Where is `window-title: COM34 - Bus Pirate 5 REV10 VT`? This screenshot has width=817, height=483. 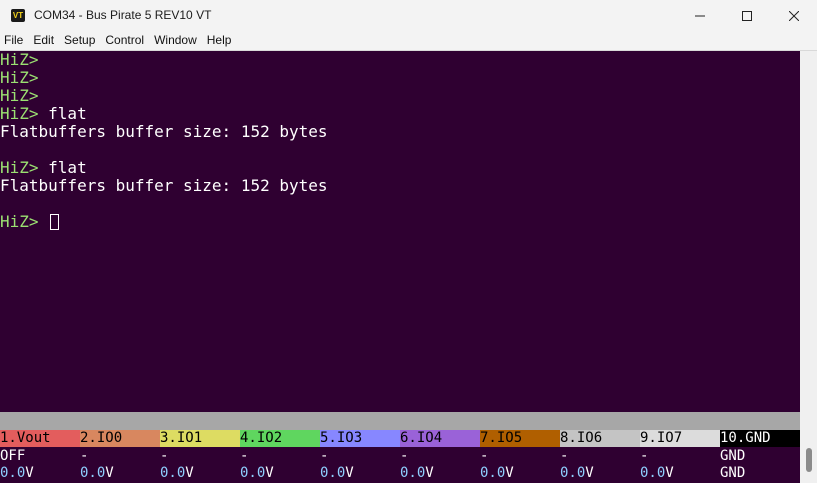 window-title: COM34 - Bus Pirate 5 REV10 VT is located at coordinates (123, 15).